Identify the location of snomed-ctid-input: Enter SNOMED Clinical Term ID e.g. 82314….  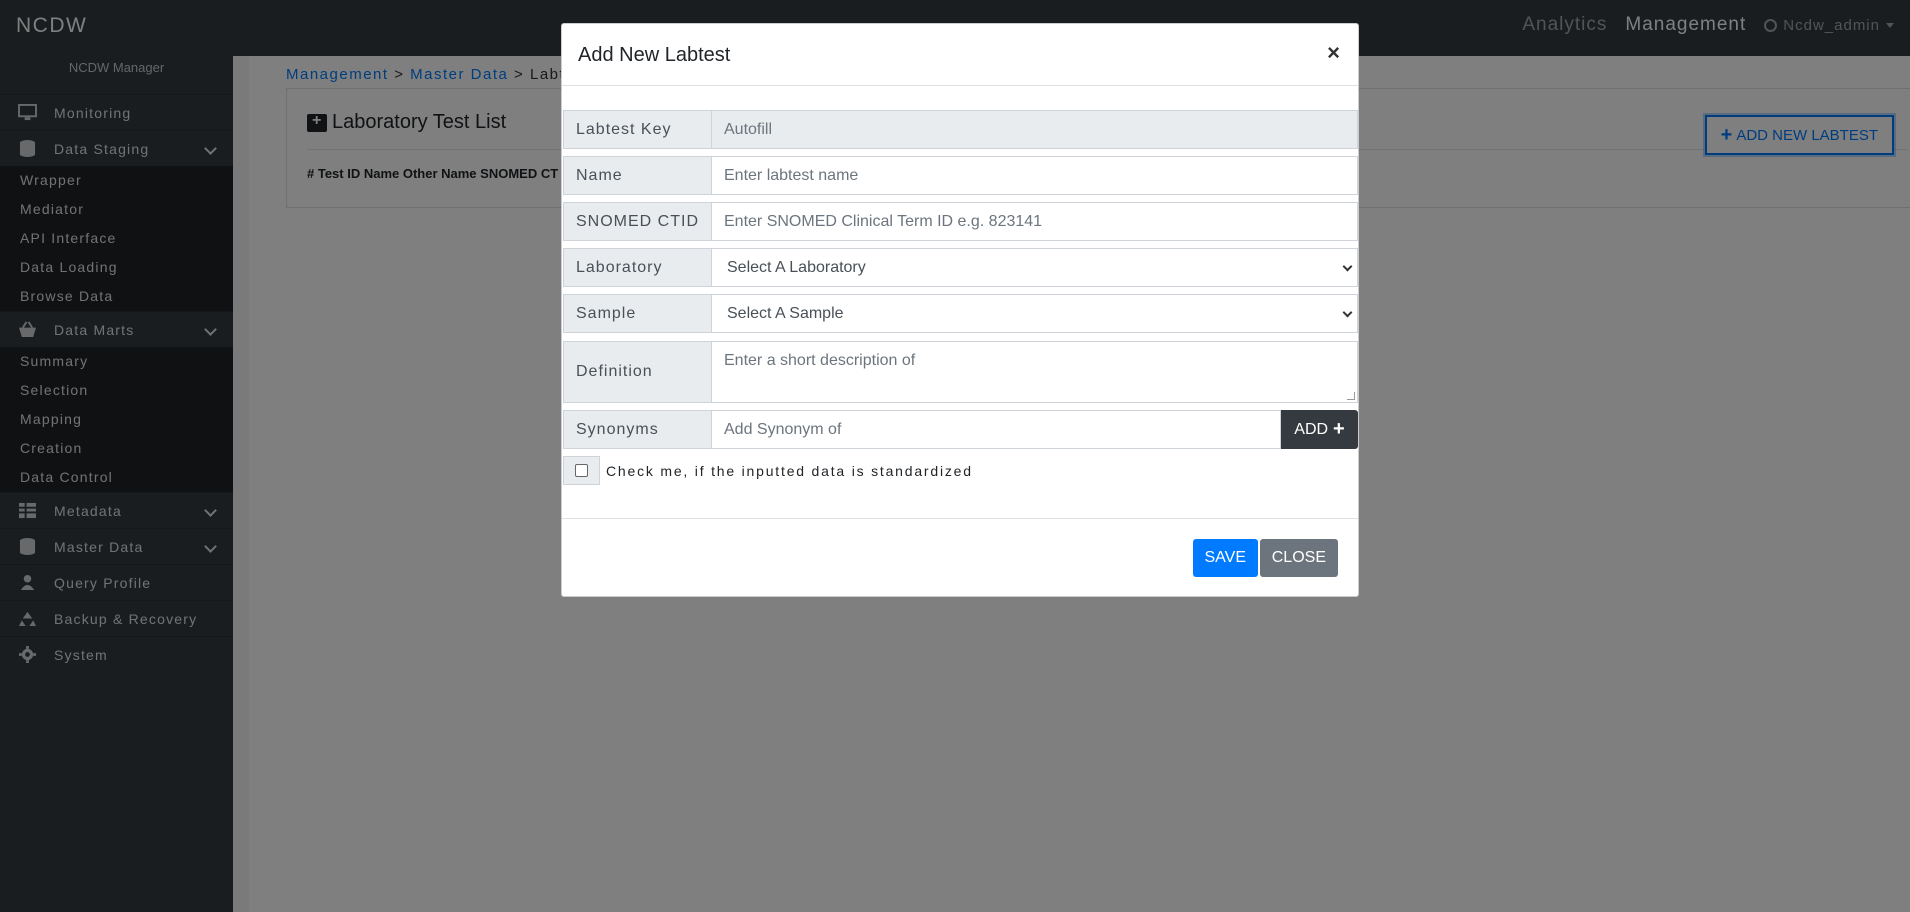
(1035, 221).